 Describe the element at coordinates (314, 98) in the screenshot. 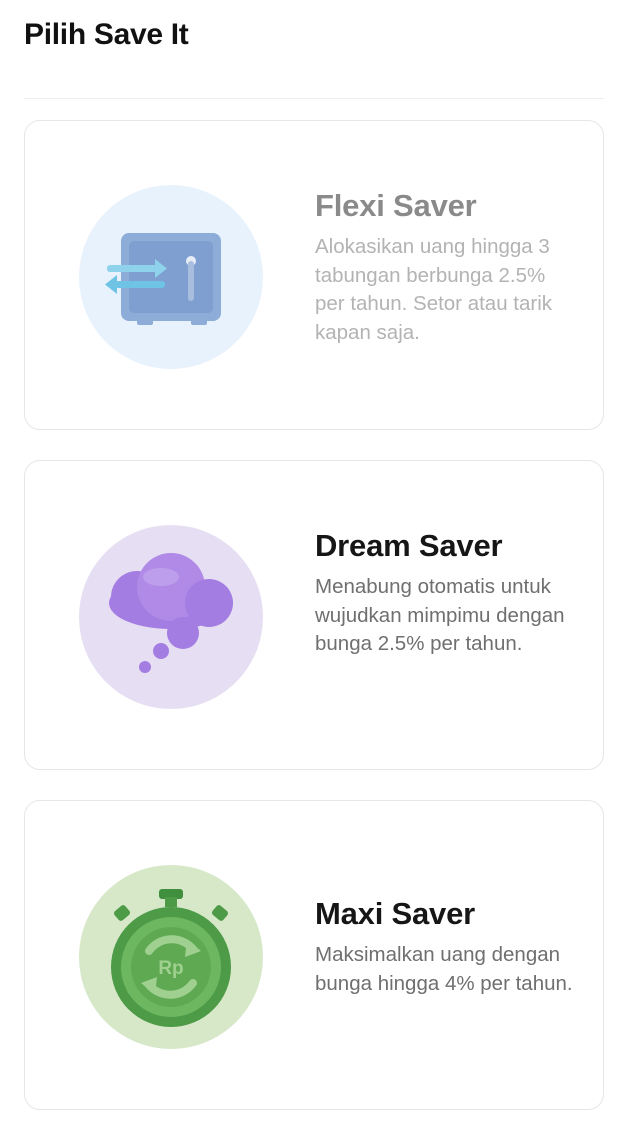

I see `header-divider` at that location.